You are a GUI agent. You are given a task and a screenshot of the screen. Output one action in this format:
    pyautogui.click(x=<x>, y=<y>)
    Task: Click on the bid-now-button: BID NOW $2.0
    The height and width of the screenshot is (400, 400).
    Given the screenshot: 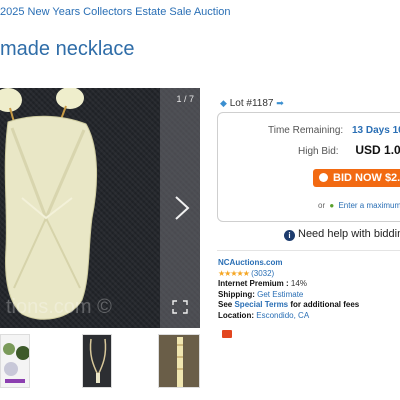 What is the action you would take?
    pyautogui.click(x=356, y=178)
    